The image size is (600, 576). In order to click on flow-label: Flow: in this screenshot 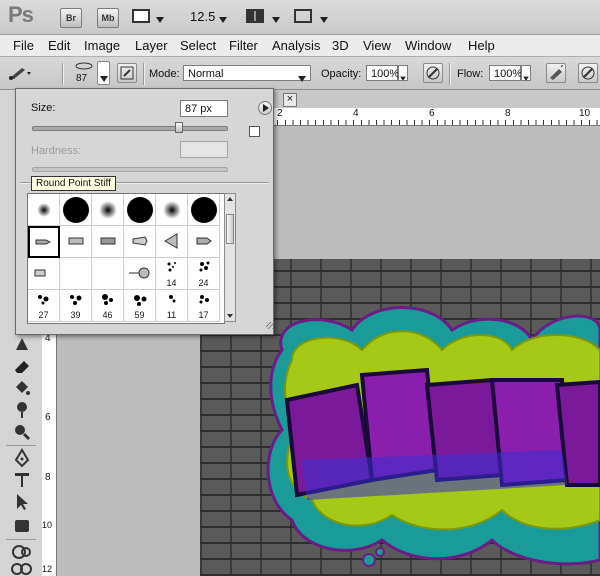, I will do `click(470, 74)`.